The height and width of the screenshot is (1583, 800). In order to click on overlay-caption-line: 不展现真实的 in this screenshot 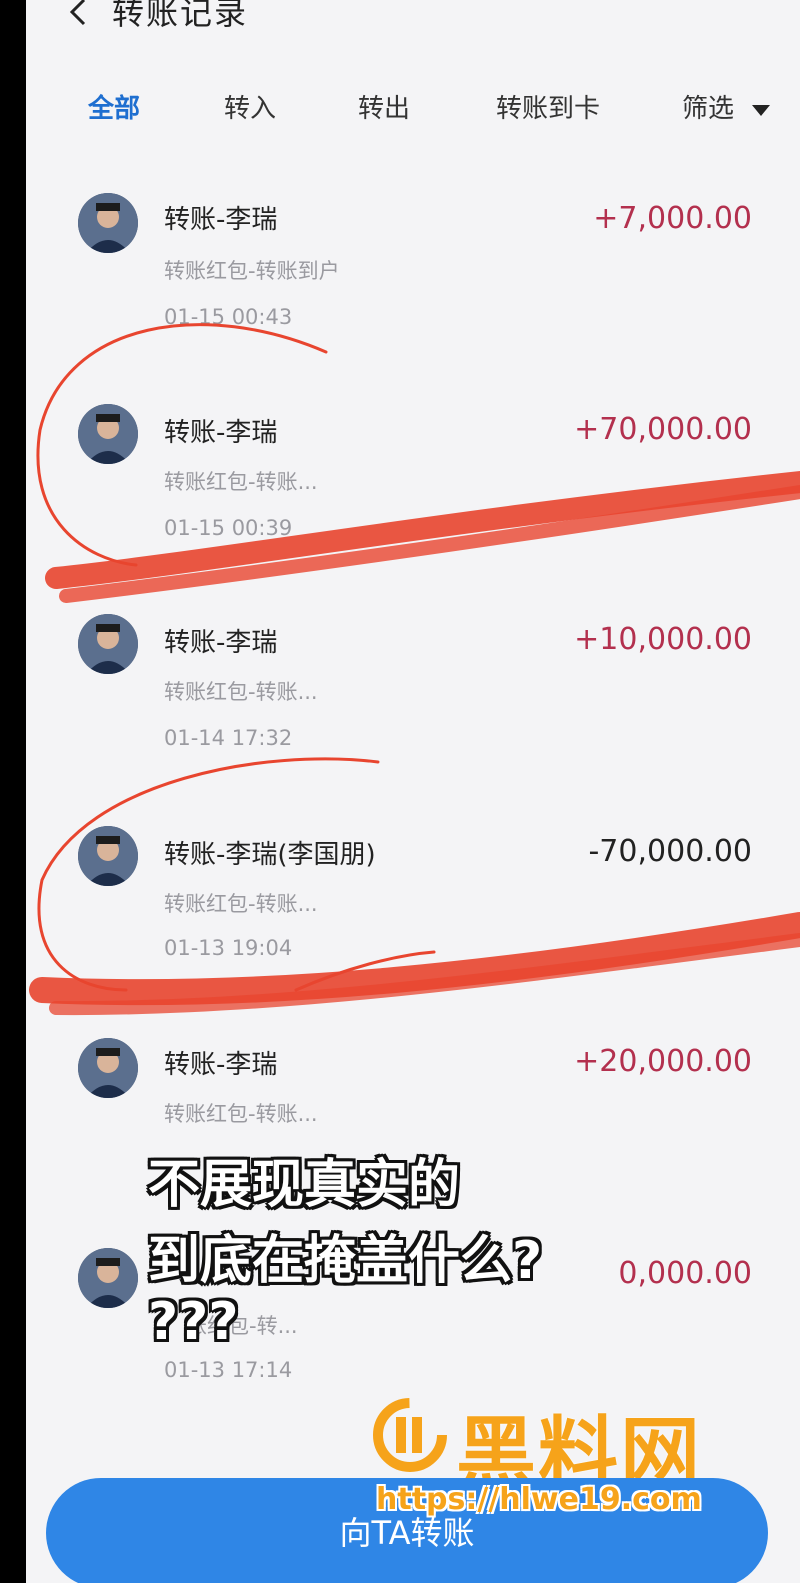, I will do `click(304, 1185)`.